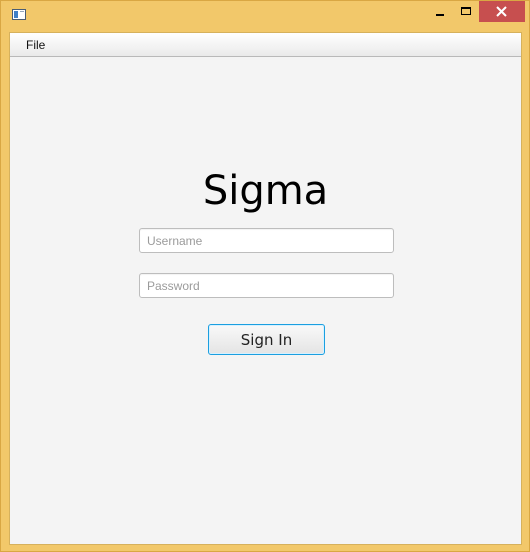 The height and width of the screenshot is (552, 530). I want to click on close-icon, so click(501, 11).